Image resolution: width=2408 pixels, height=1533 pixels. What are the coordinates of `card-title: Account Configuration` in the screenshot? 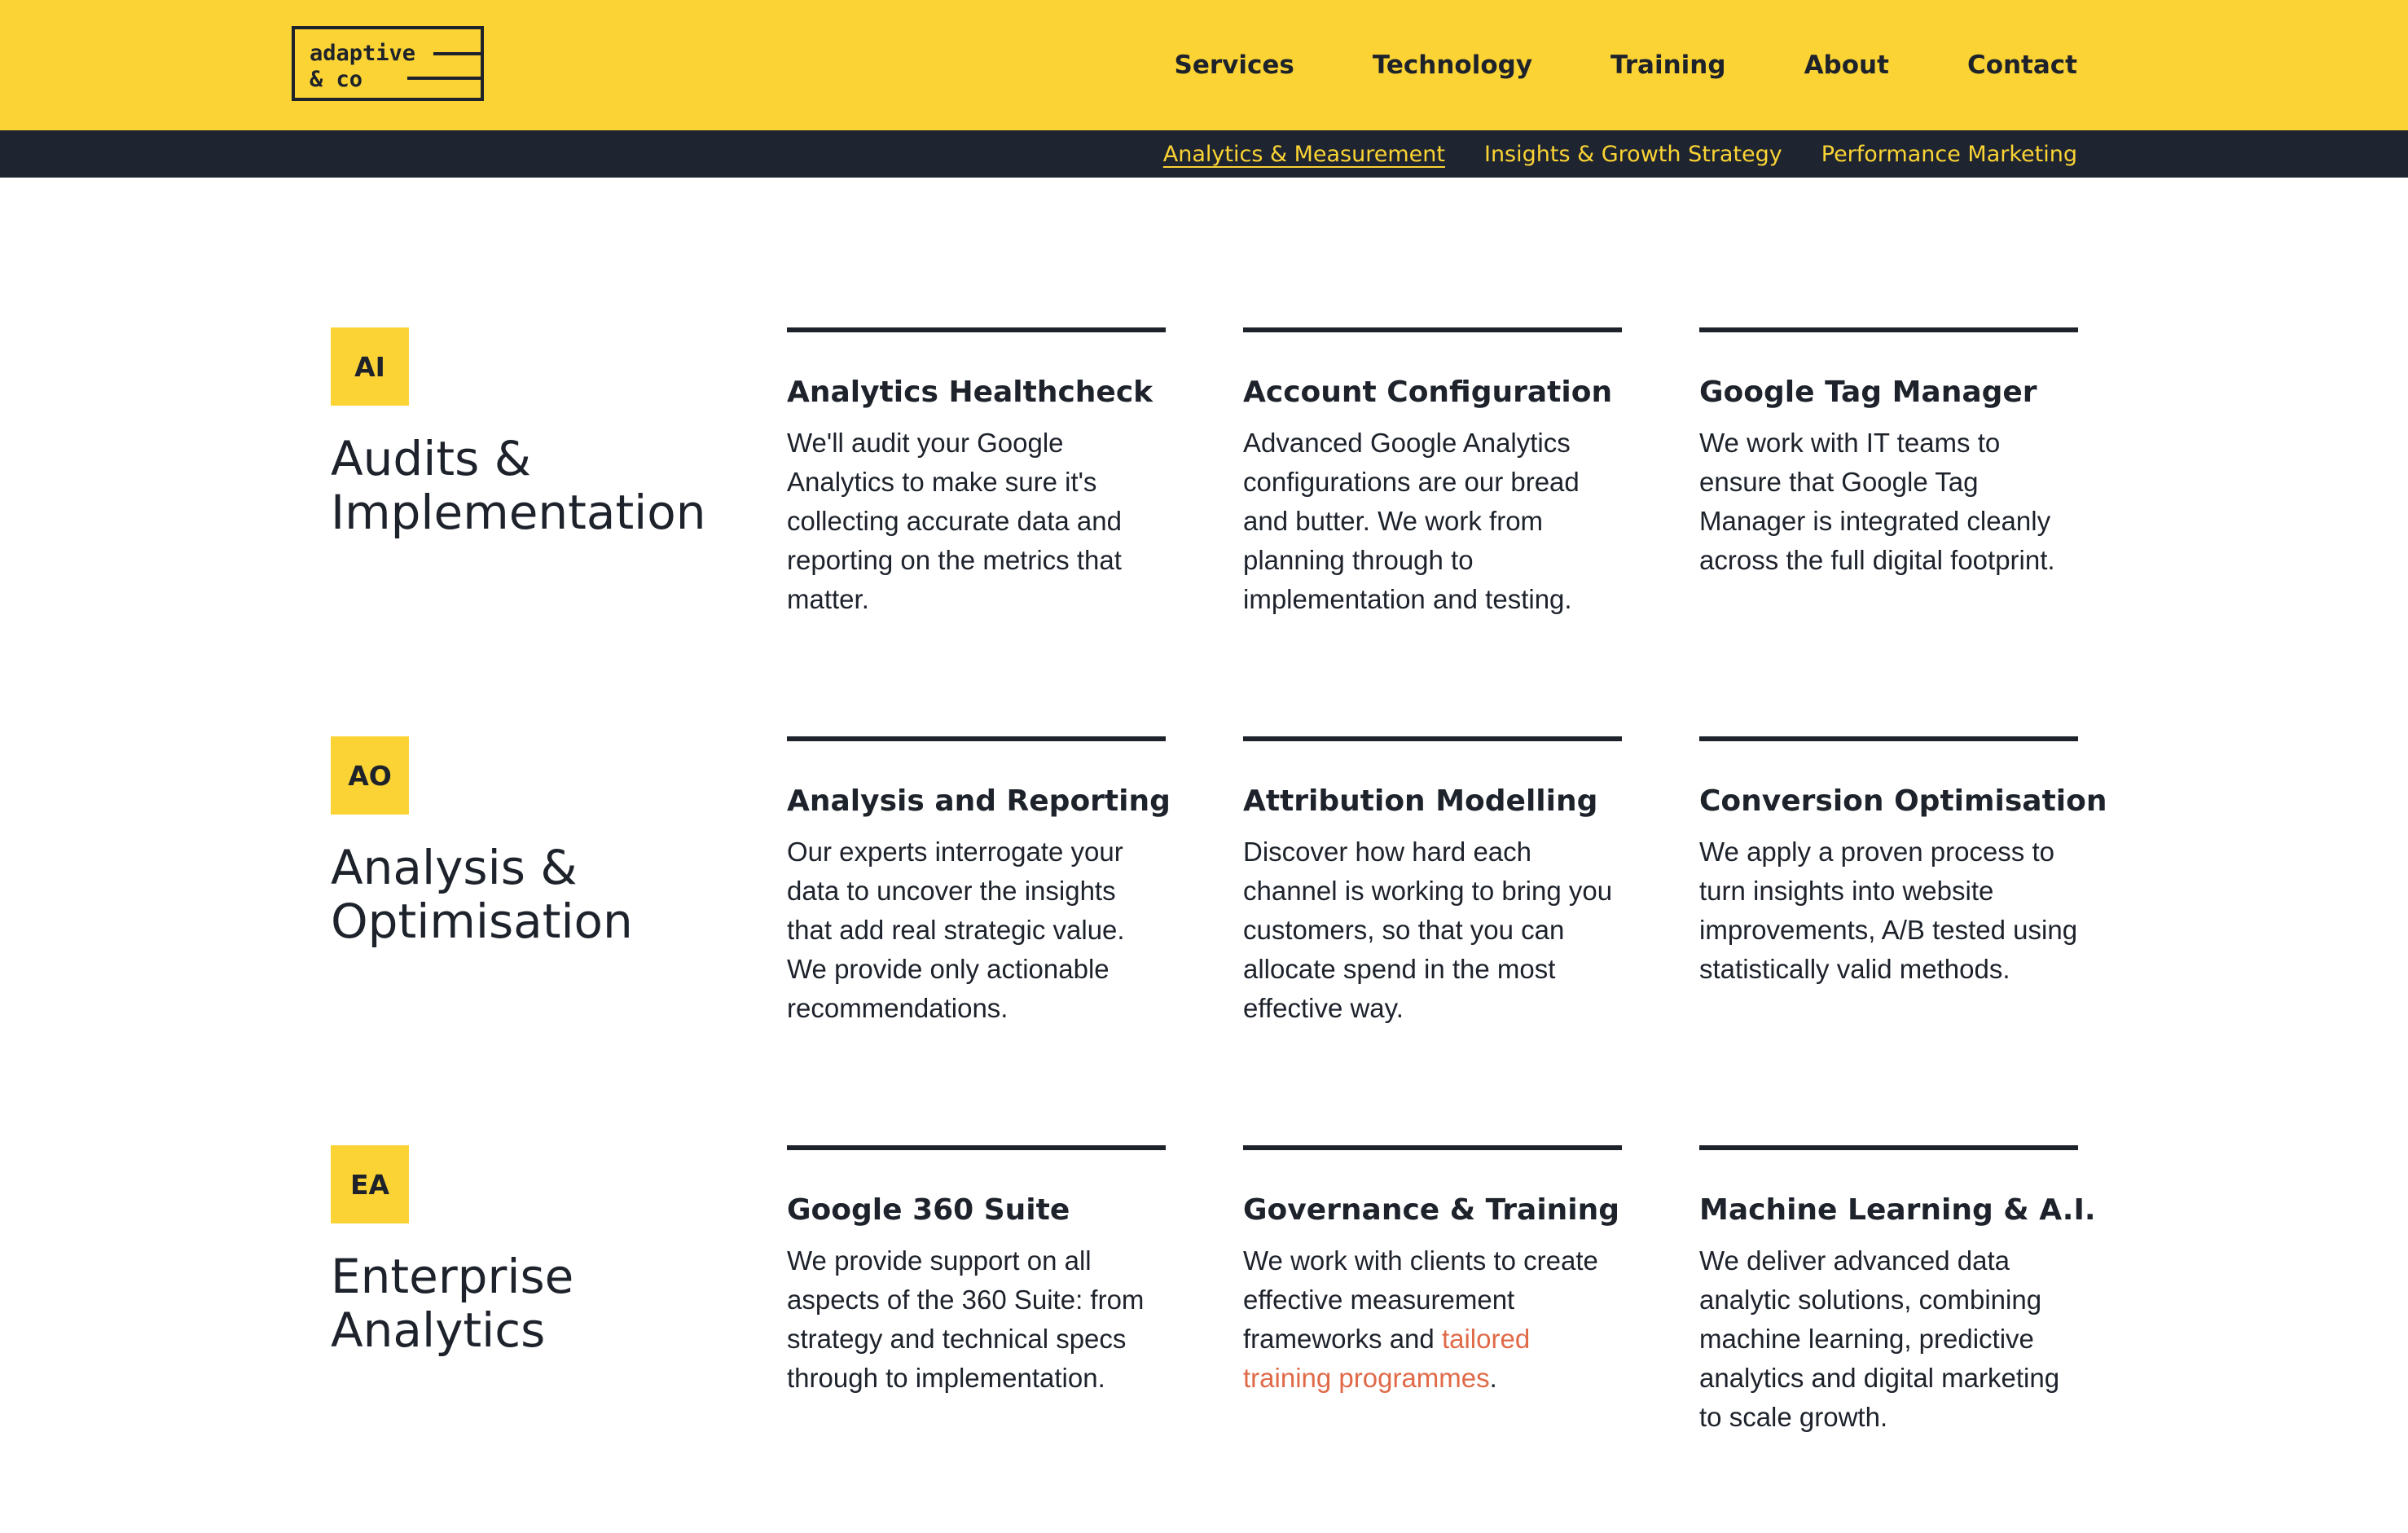 It's located at (1428, 392).